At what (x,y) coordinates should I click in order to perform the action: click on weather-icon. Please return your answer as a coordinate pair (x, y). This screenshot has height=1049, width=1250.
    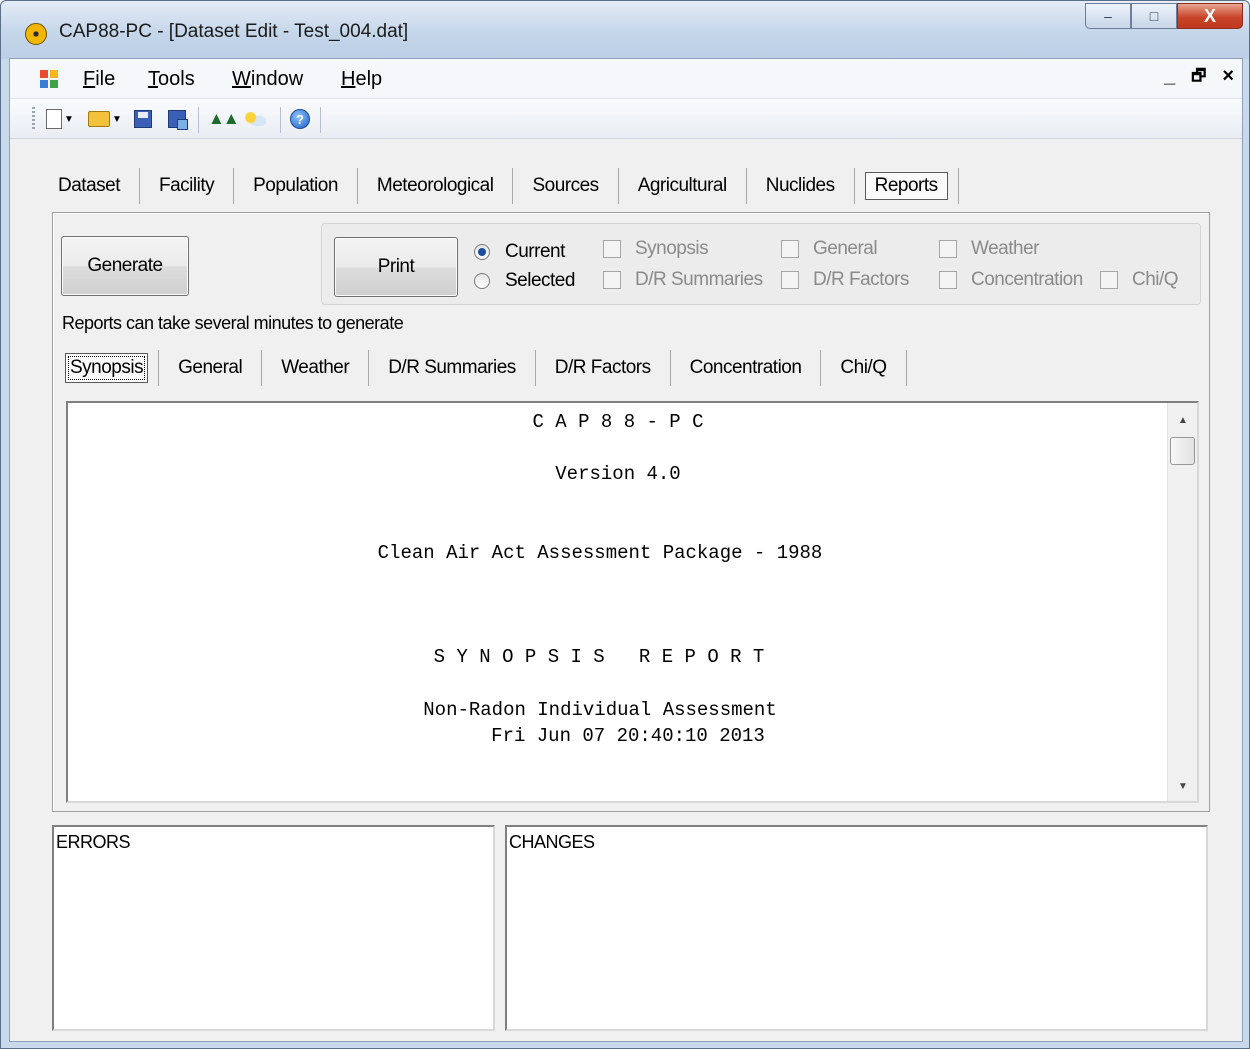
    Looking at the image, I should click on (255, 119).